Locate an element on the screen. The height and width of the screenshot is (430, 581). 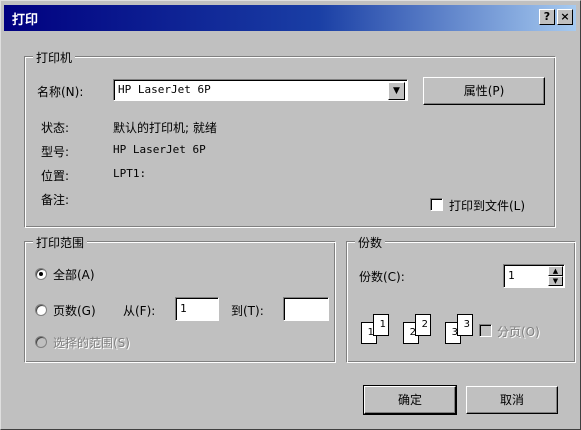
spin-down-icon: ▼ is located at coordinates (555, 281).